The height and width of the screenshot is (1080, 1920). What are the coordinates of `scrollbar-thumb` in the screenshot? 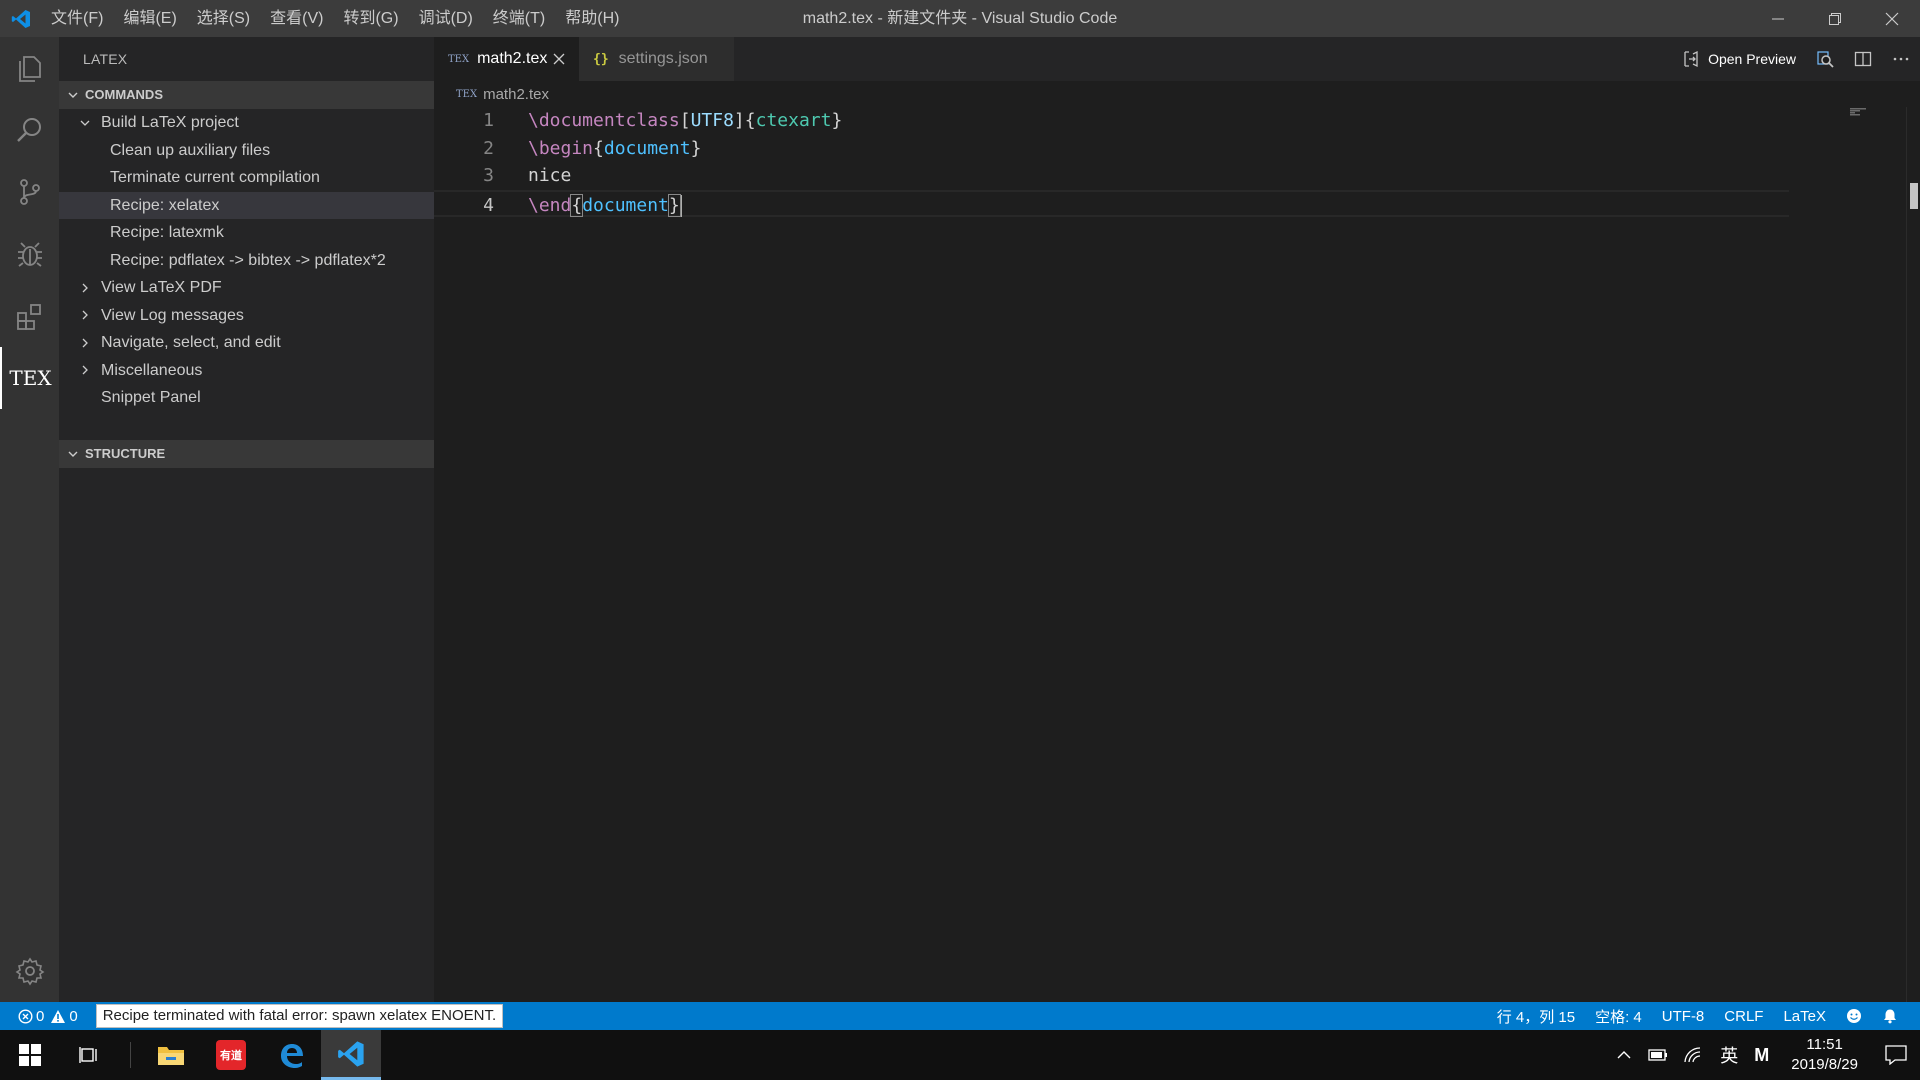 It's located at (1914, 196).